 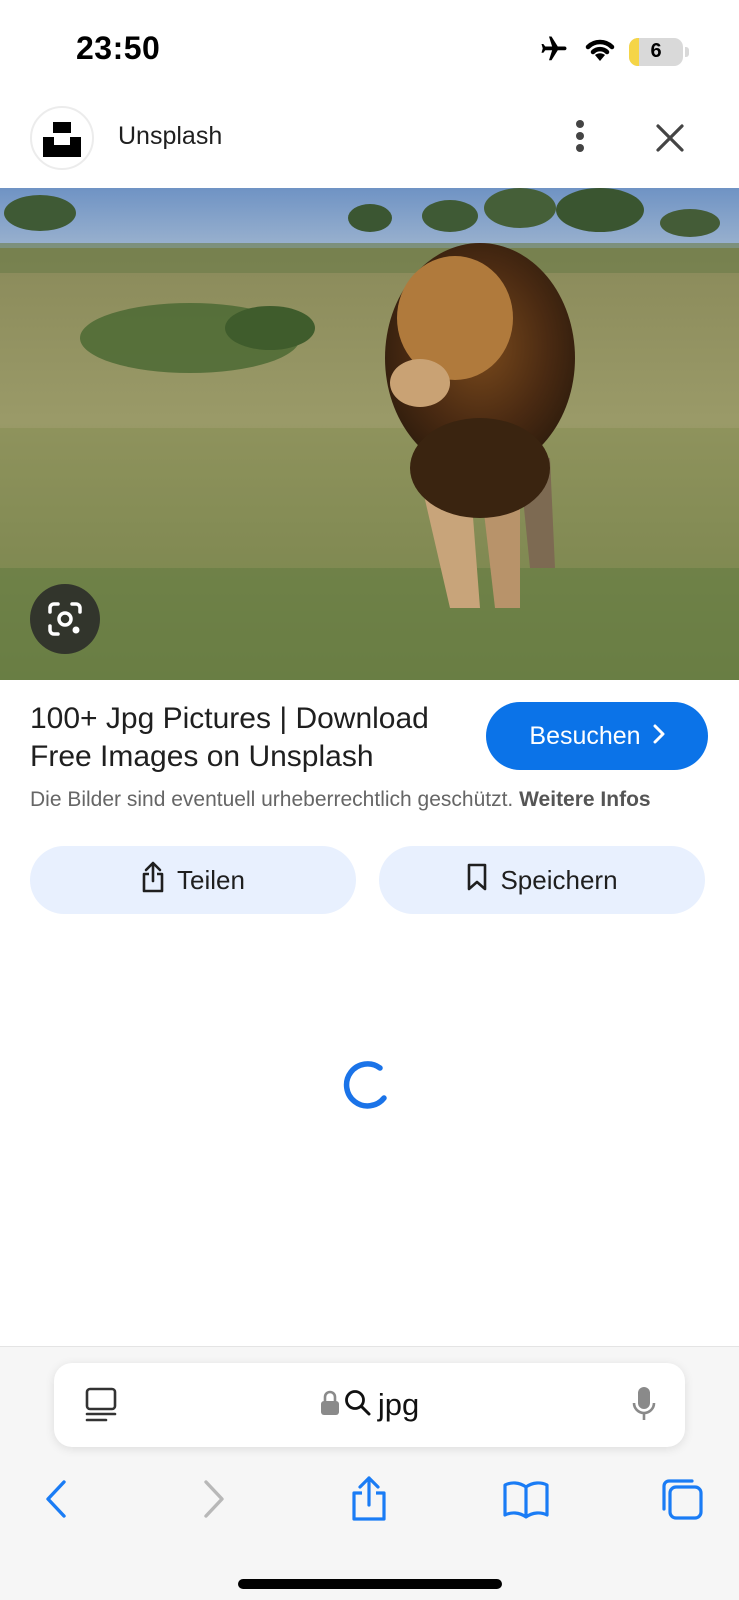 I want to click on status-icons: 6, so click(x=613, y=51).